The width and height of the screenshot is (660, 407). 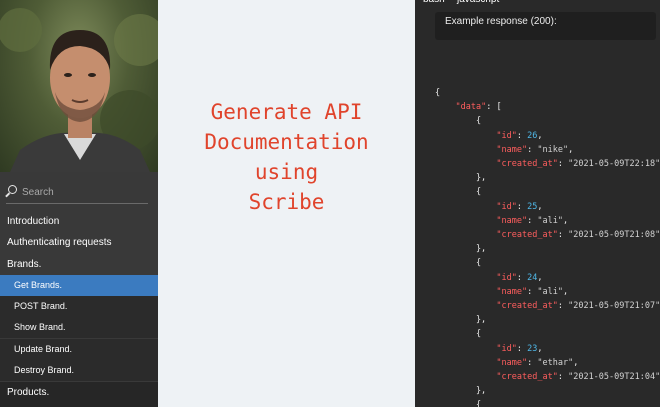 What do you see at coordinates (286, 112) in the screenshot?
I see `headline-line: Generate API` at bounding box center [286, 112].